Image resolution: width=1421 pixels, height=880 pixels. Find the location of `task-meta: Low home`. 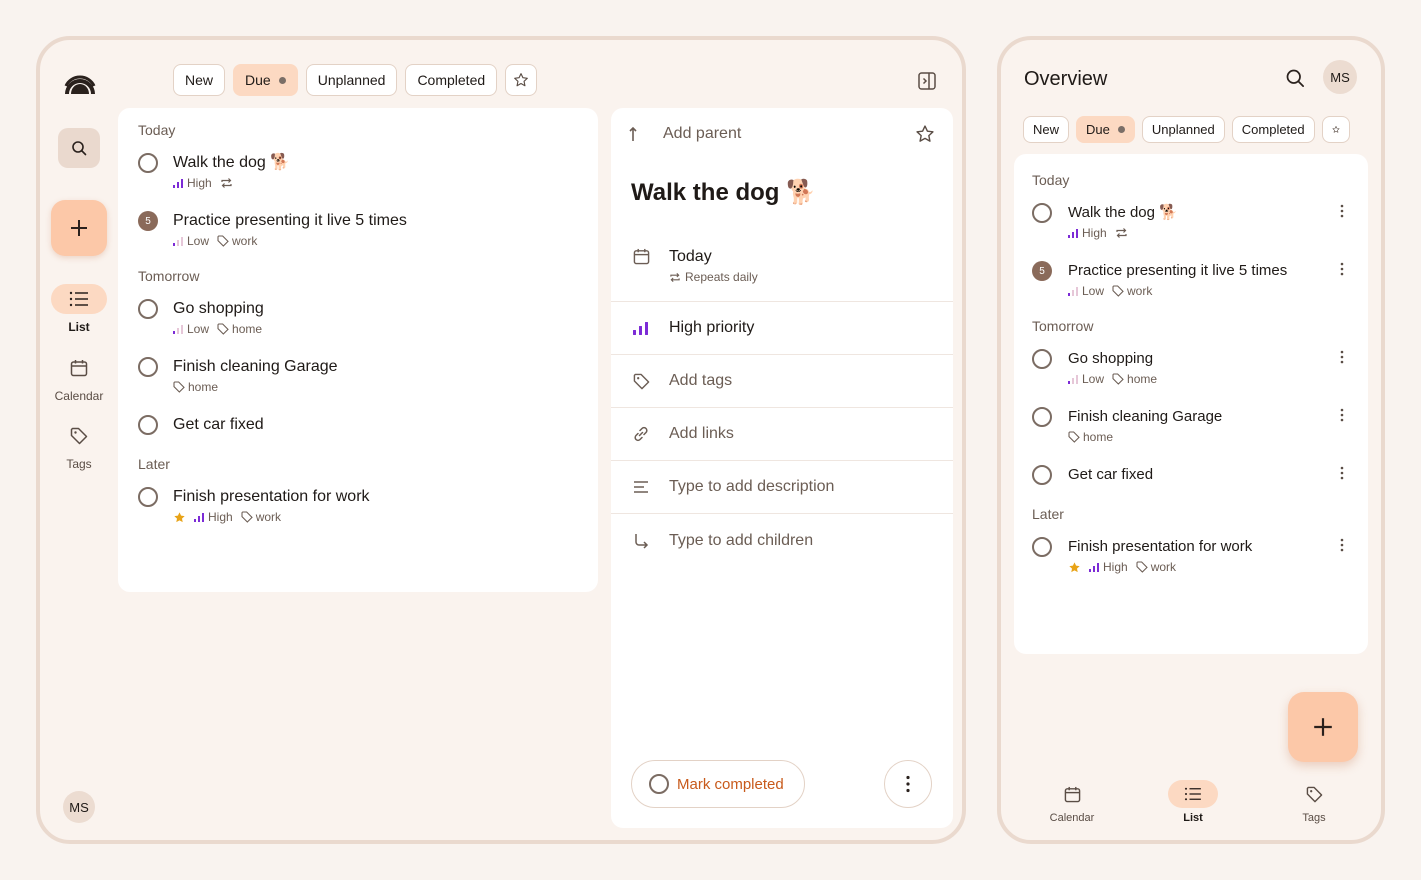

task-meta: Low home is located at coordinates (1193, 379).